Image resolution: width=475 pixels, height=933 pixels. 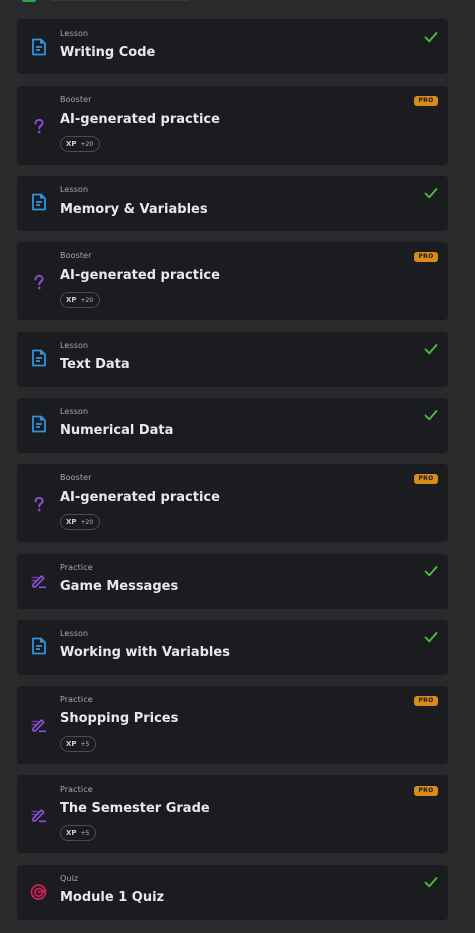 I want to click on list-item-lesson: Lesson Text Data, so click(x=232, y=359).